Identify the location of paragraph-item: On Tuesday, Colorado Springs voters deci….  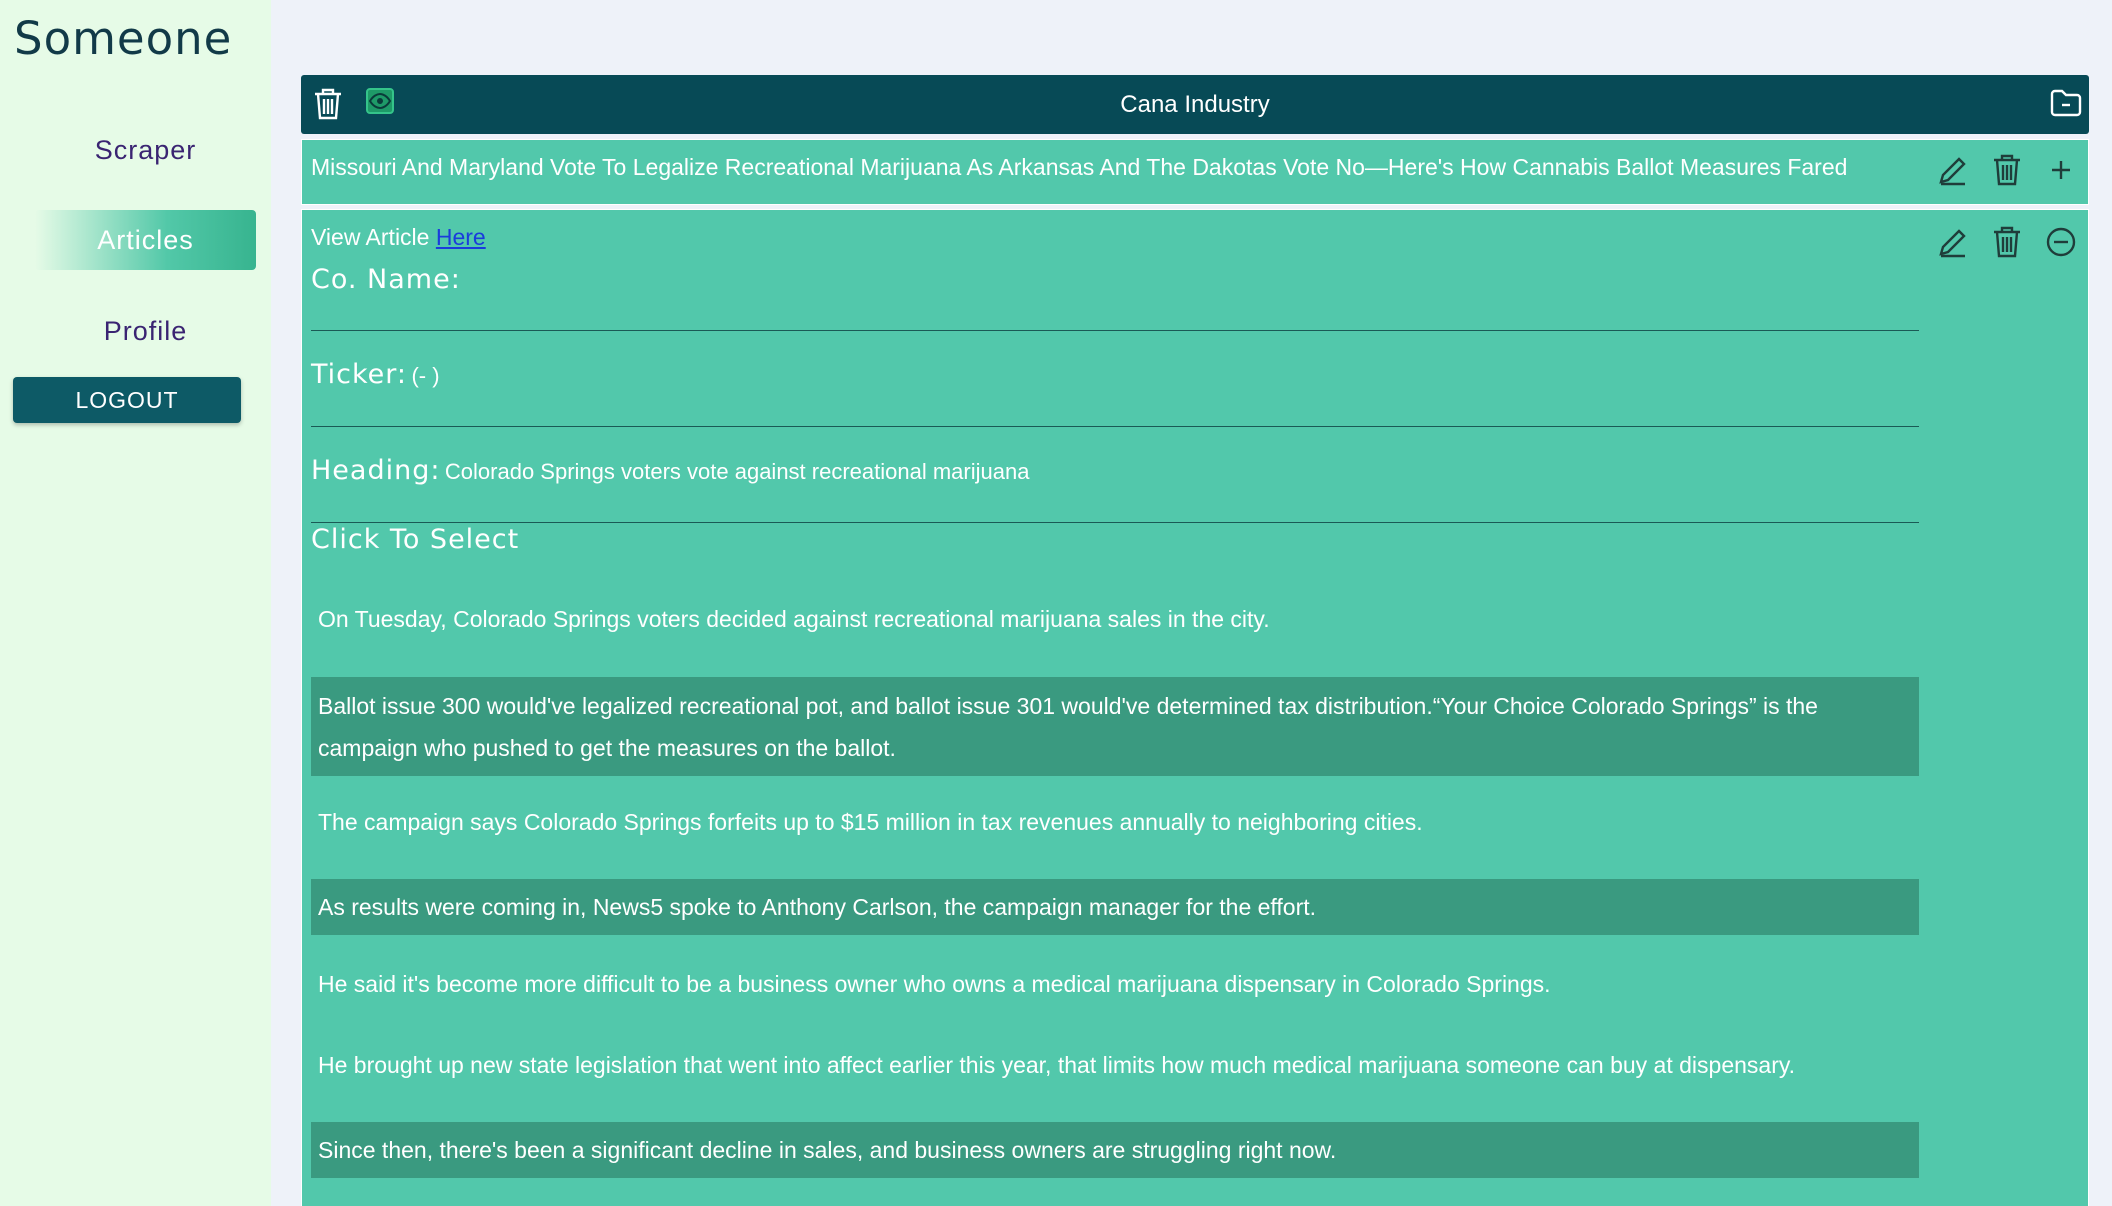
(1115, 619).